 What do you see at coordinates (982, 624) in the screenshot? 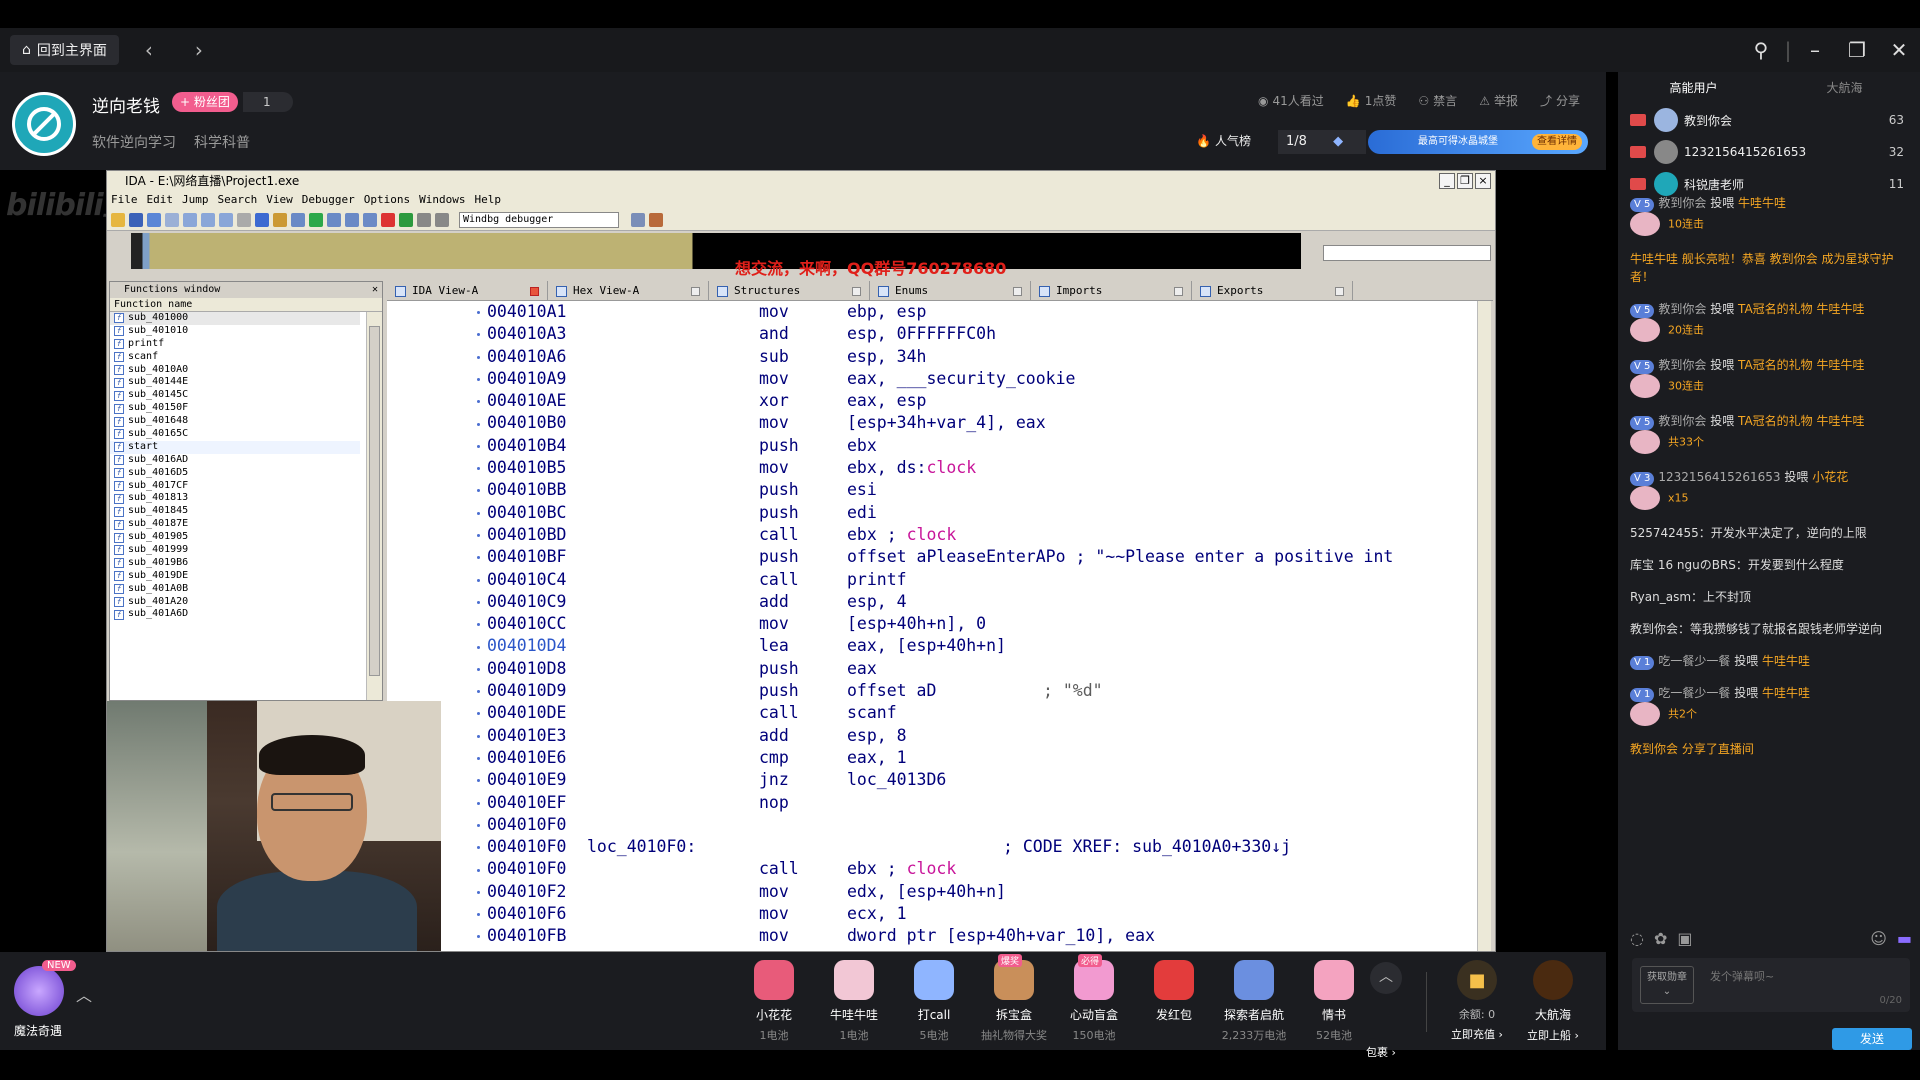
I see `code-line: 004010CC mov [esp+40h+n], 0` at bounding box center [982, 624].